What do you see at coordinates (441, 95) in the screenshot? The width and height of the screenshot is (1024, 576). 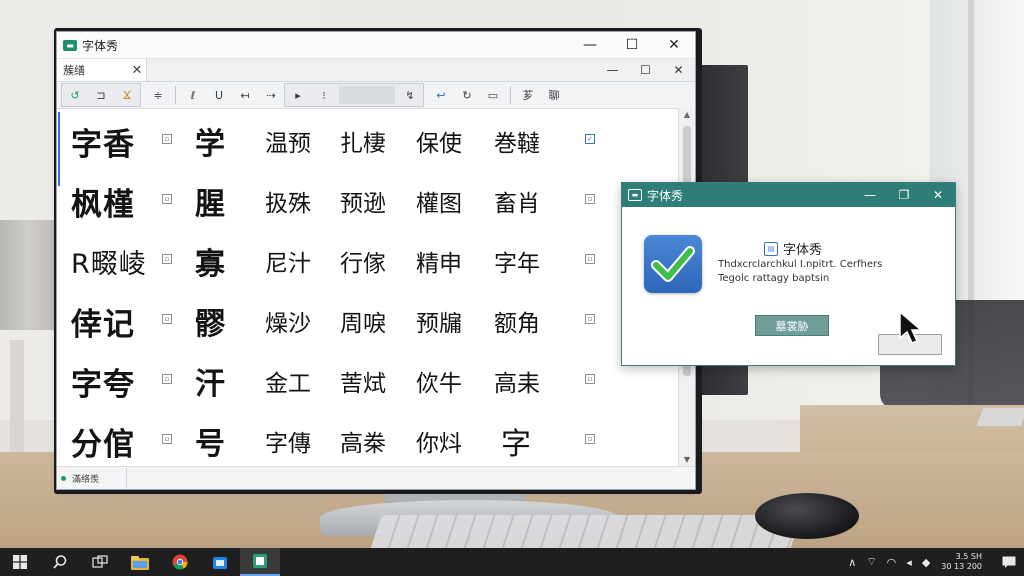 I see `undo-icon: ↩` at bounding box center [441, 95].